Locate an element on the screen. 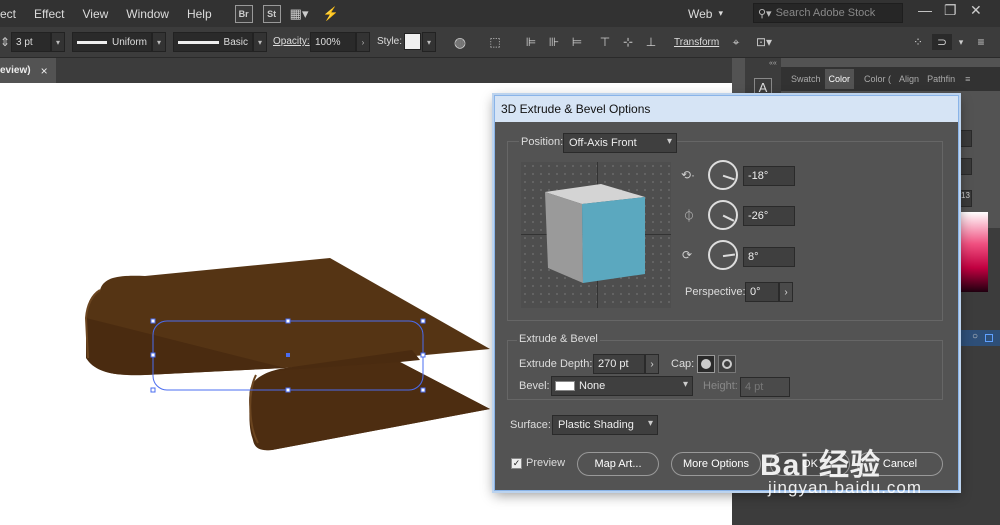 The width and height of the screenshot is (1000, 525). restore-icon: ❐ is located at coordinates (950, 10).